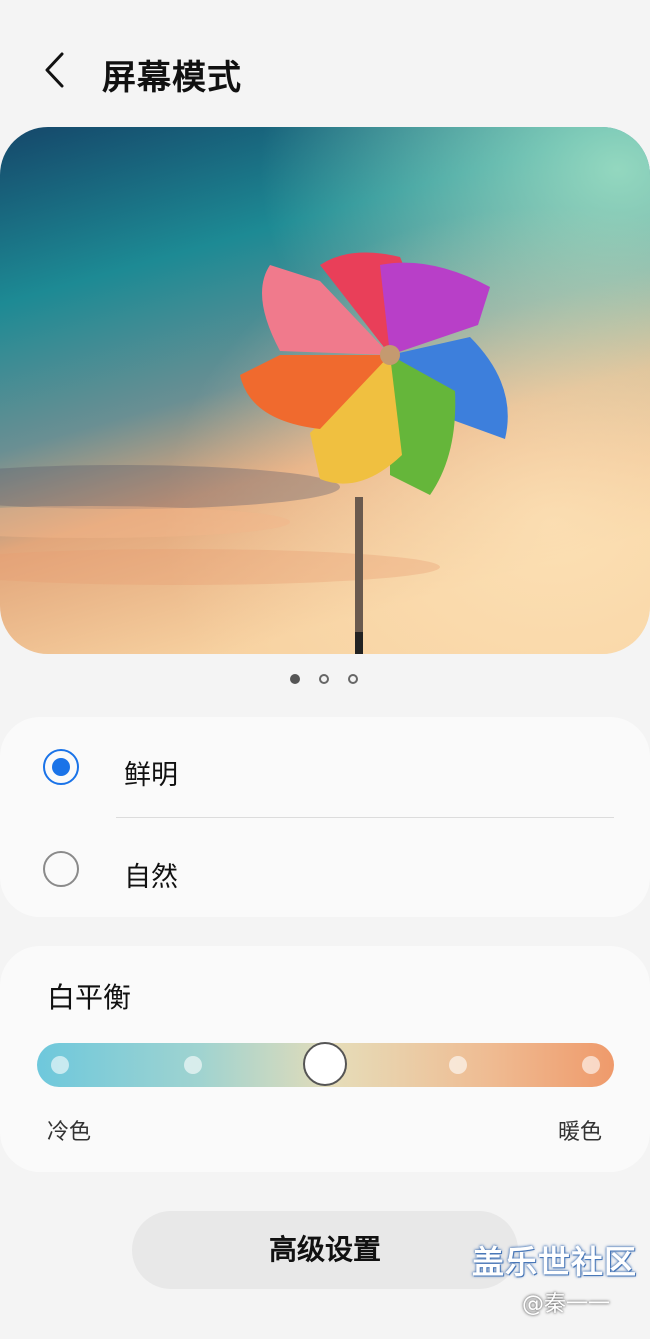 The width and height of the screenshot is (650, 1339). What do you see at coordinates (61, 869) in the screenshot?
I see `radio-natural` at bounding box center [61, 869].